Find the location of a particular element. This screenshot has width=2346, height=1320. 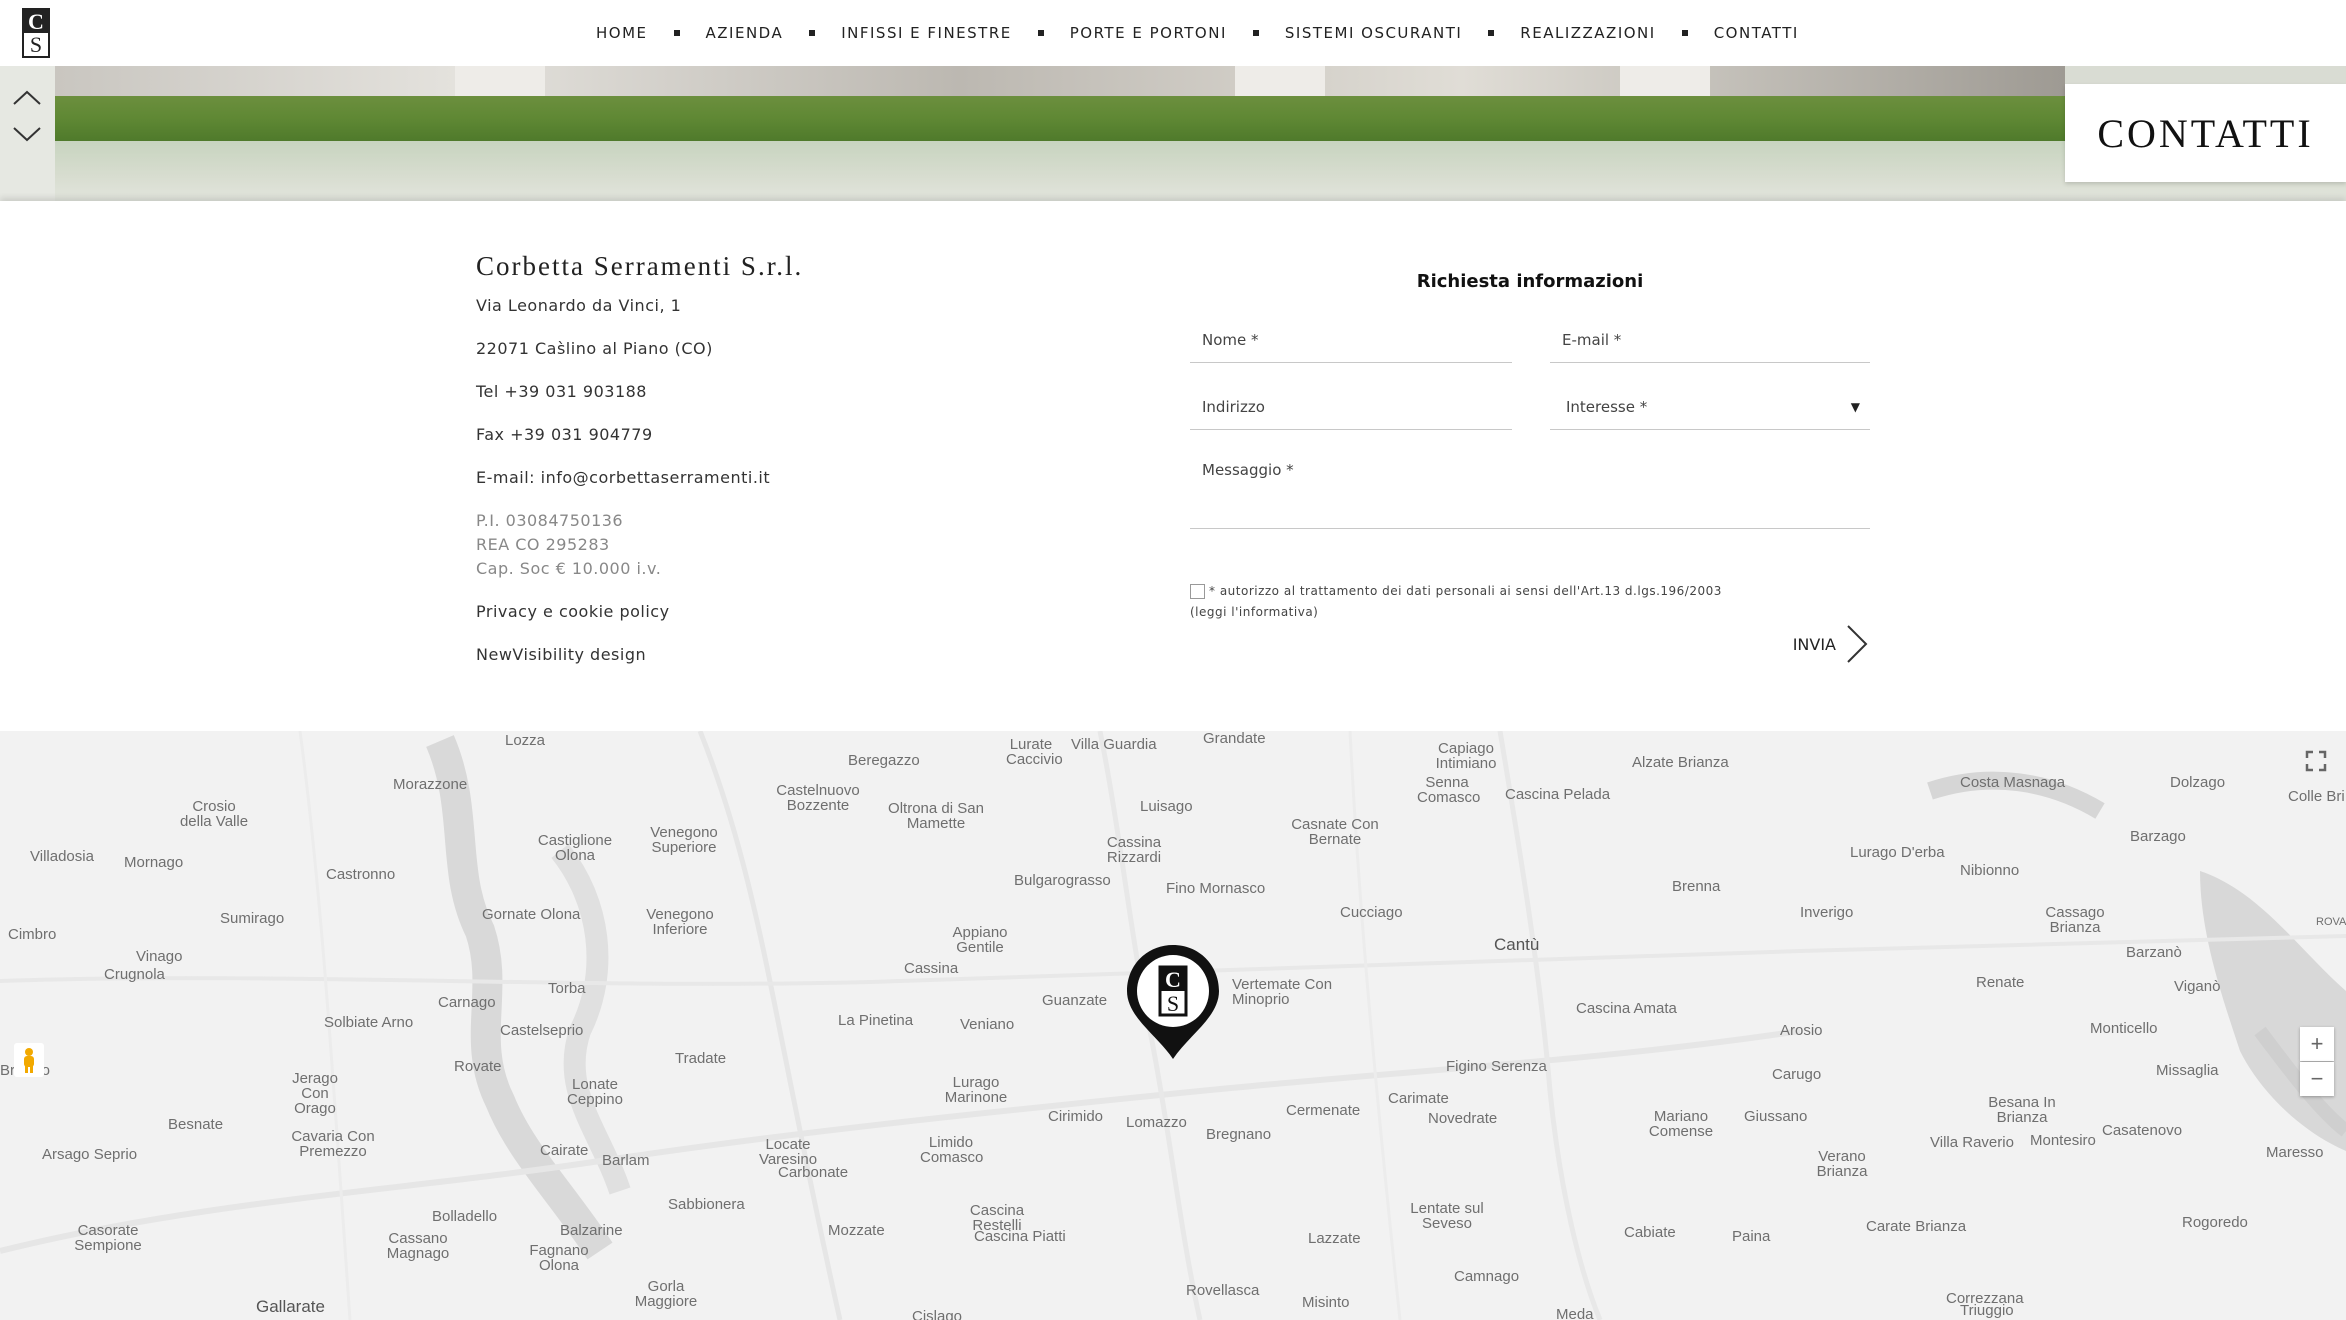

map-label: Lurago Marinone is located at coordinates (976, 1090).